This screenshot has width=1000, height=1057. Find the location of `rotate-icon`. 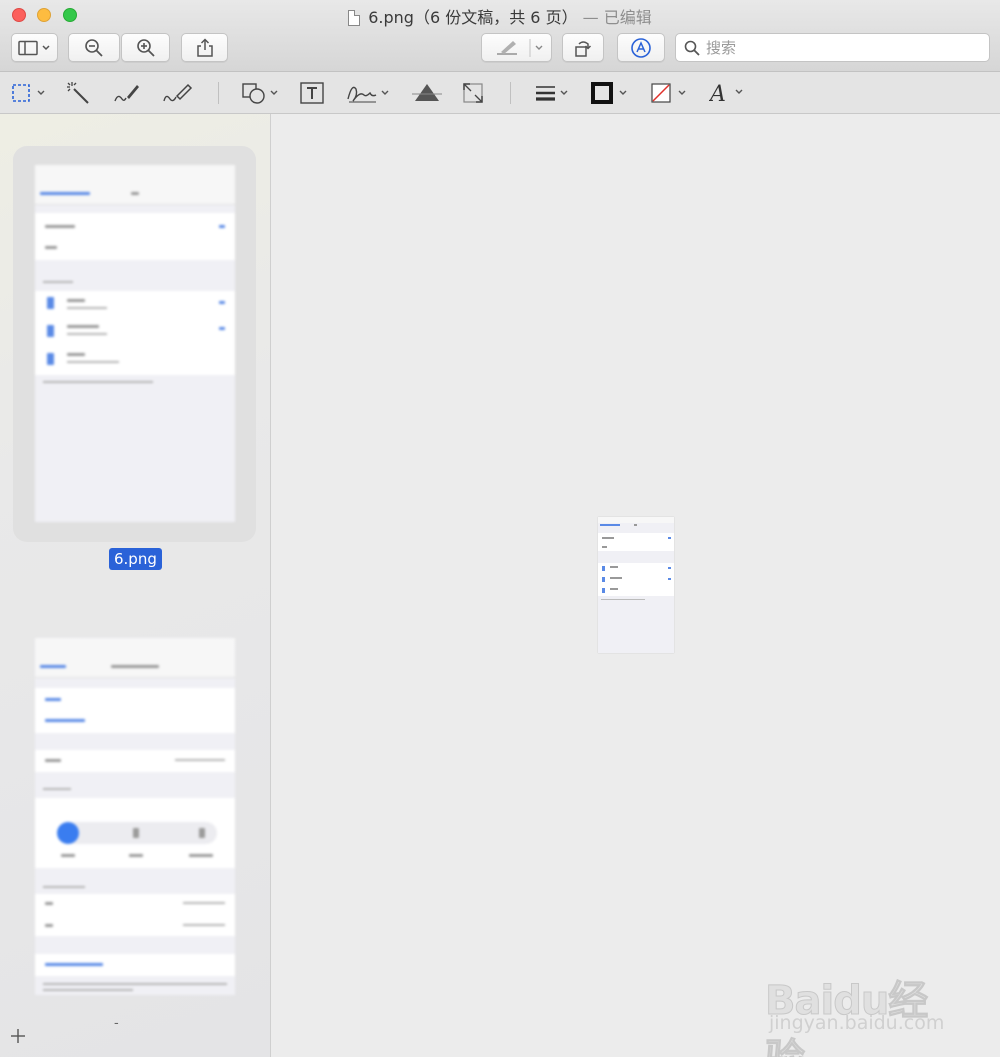

rotate-icon is located at coordinates (583, 48).